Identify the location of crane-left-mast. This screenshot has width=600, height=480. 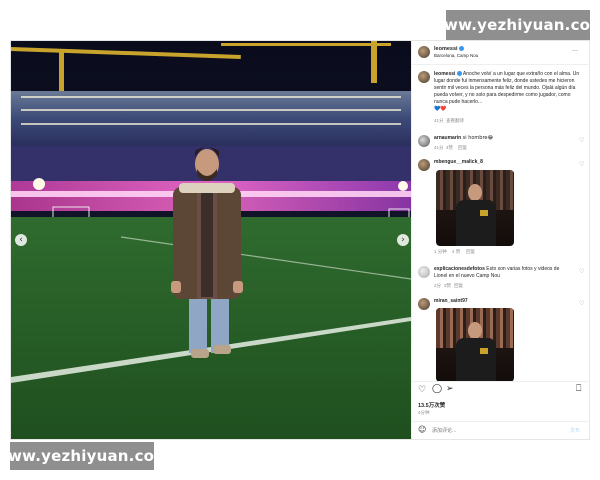
(61, 71).